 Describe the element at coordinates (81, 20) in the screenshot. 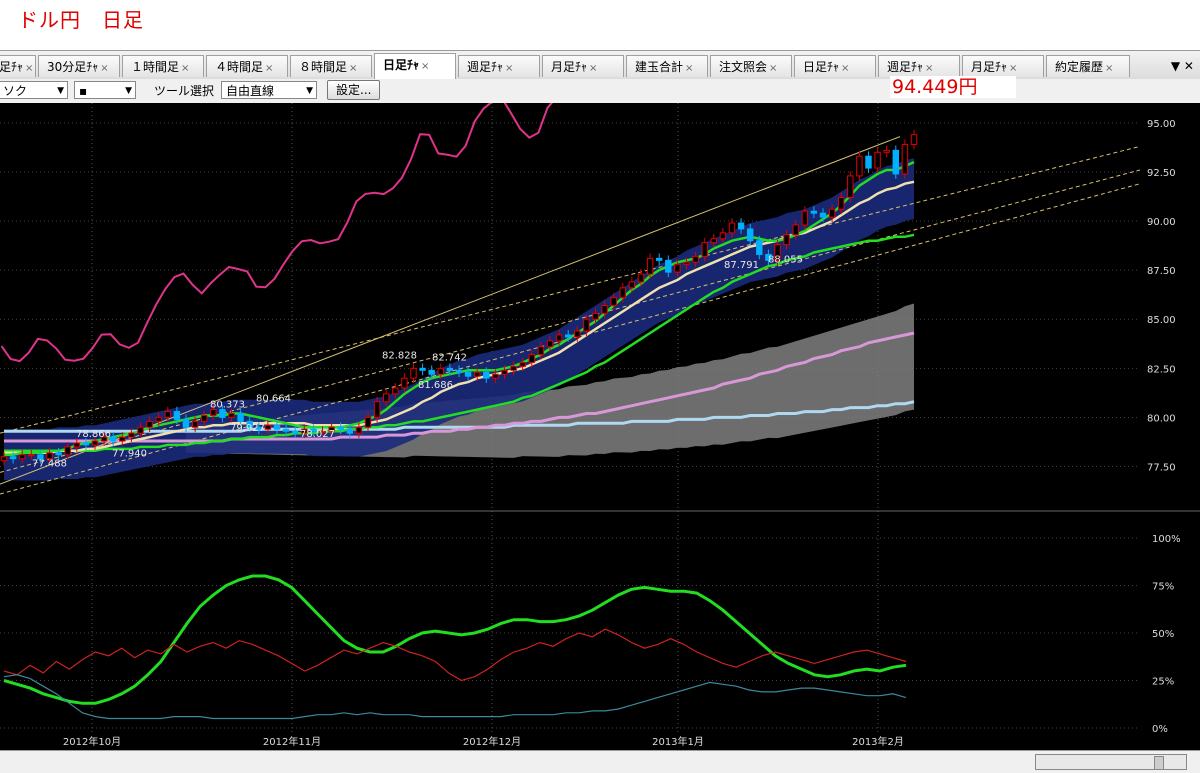

I see `page-title: ドル円 日足` at that location.